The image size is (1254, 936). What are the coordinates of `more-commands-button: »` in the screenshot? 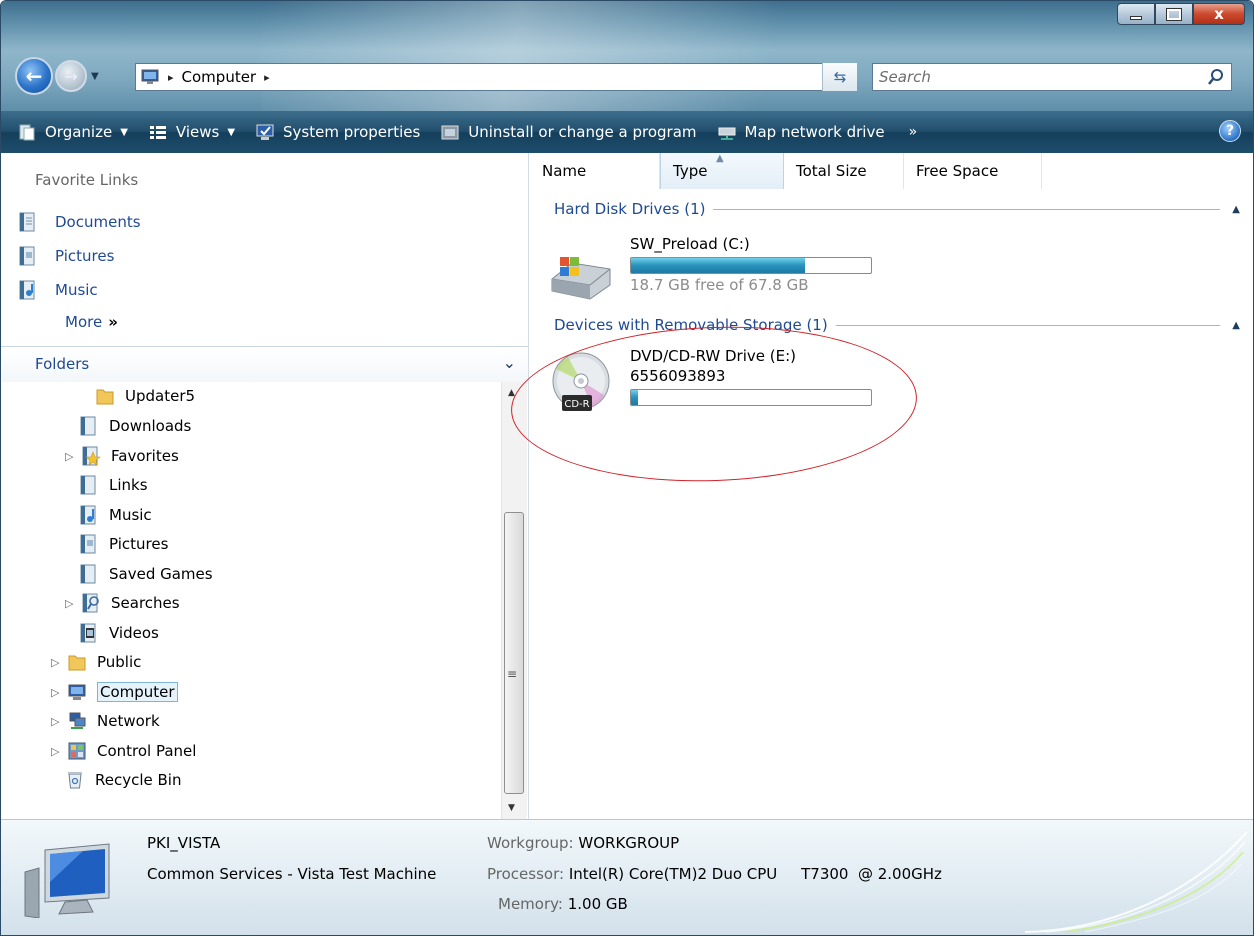 It's located at (913, 132).